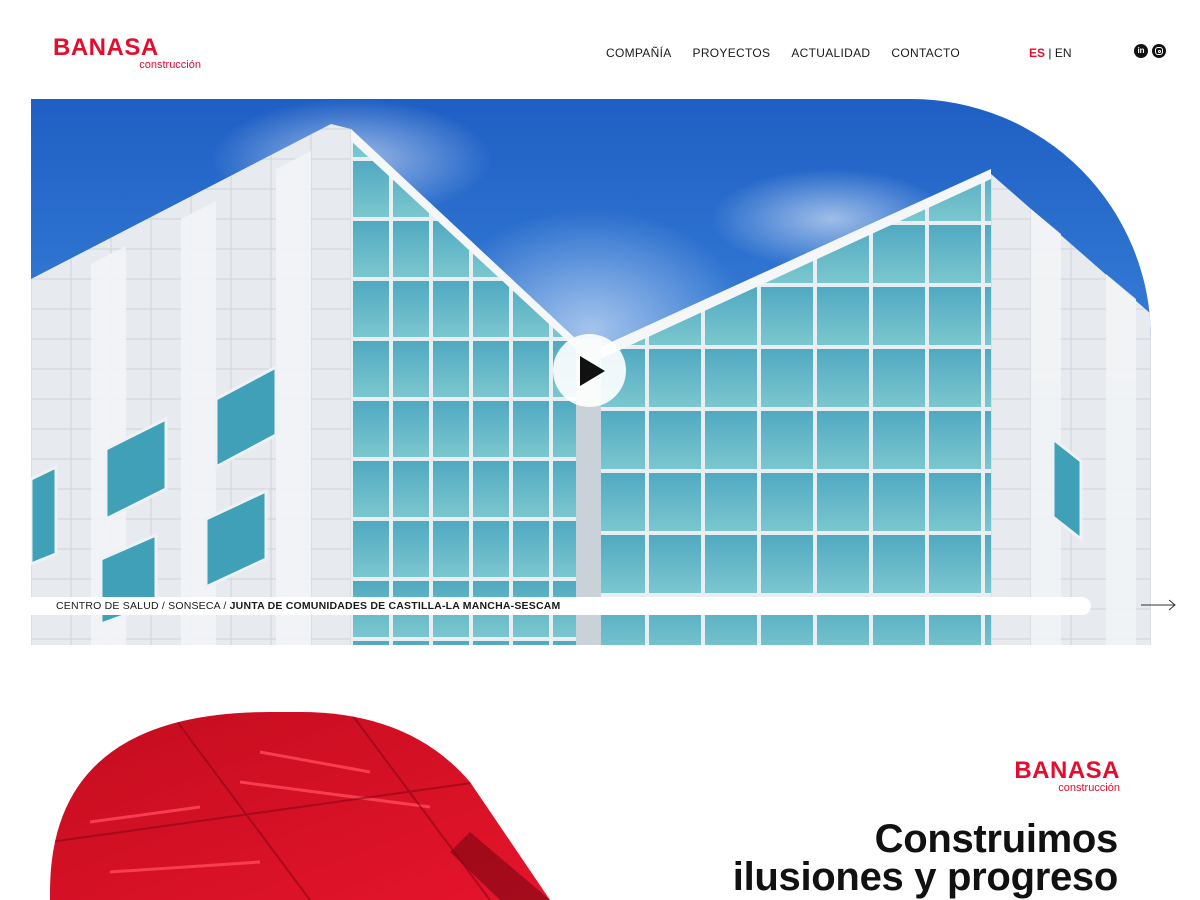 Image resolution: width=1200 pixels, height=900 pixels. What do you see at coordinates (1159, 605) in the screenshot?
I see `arrow-right-icon` at bounding box center [1159, 605].